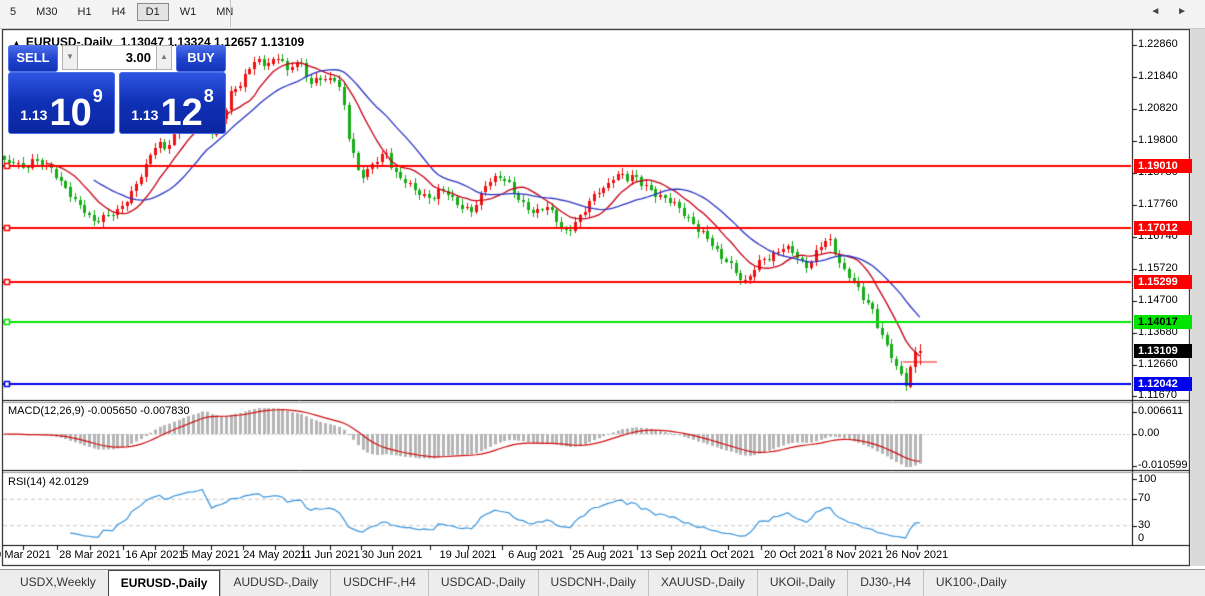  Describe the element at coordinates (602, 14) in the screenshot. I see `timeframe-toolbar: 5 M30 H1 H4 D1 W1 MN` at that location.